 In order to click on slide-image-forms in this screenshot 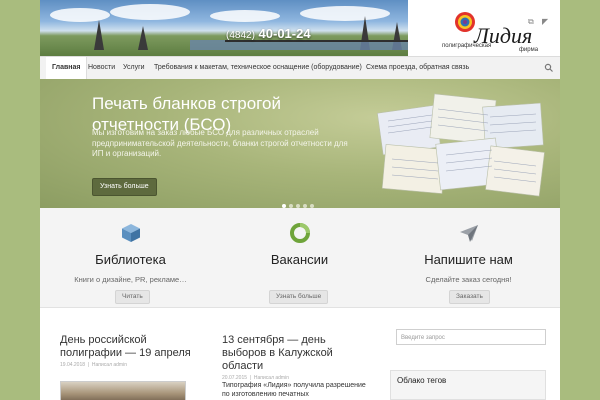, I will do `click(461, 145)`.